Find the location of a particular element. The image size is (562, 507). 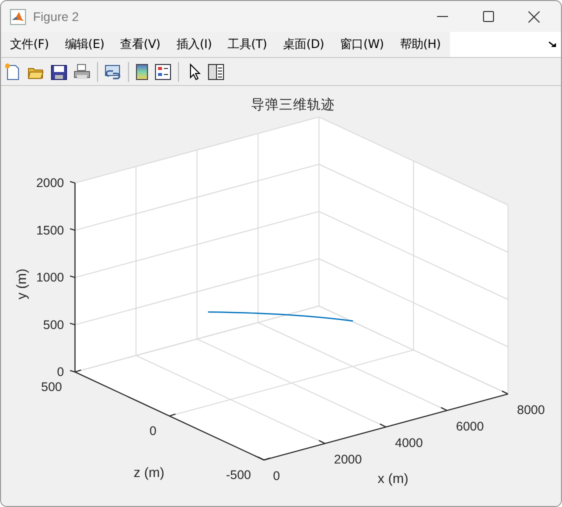

pointer-icon is located at coordinates (195, 71).